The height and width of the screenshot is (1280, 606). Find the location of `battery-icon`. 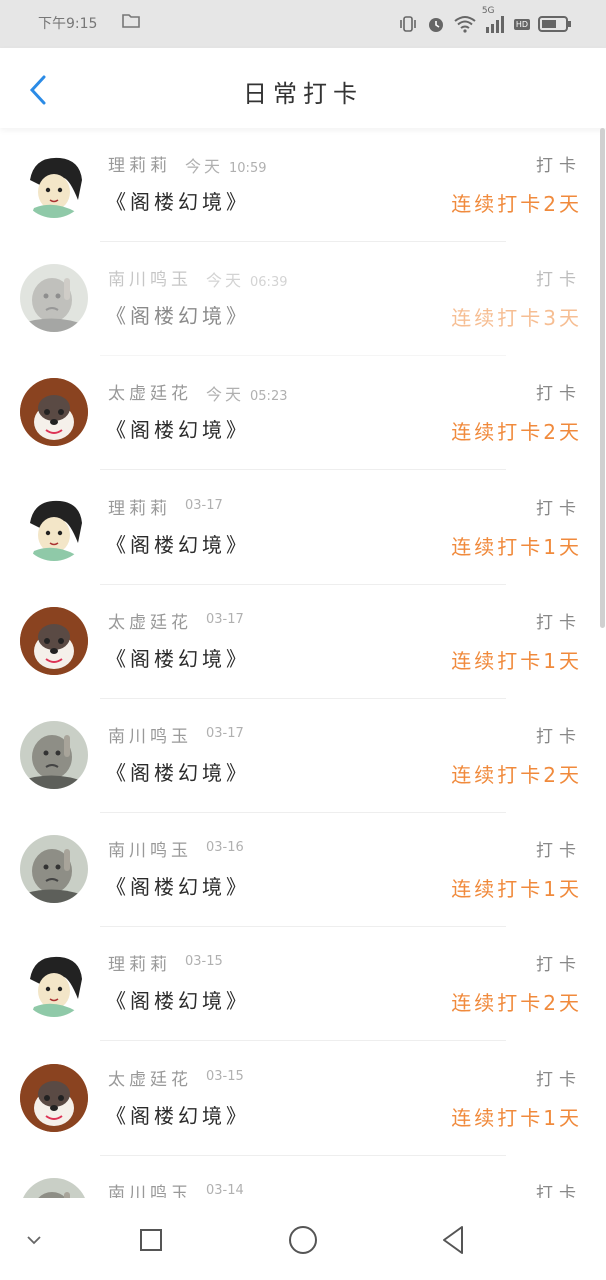

battery-icon is located at coordinates (555, 24).